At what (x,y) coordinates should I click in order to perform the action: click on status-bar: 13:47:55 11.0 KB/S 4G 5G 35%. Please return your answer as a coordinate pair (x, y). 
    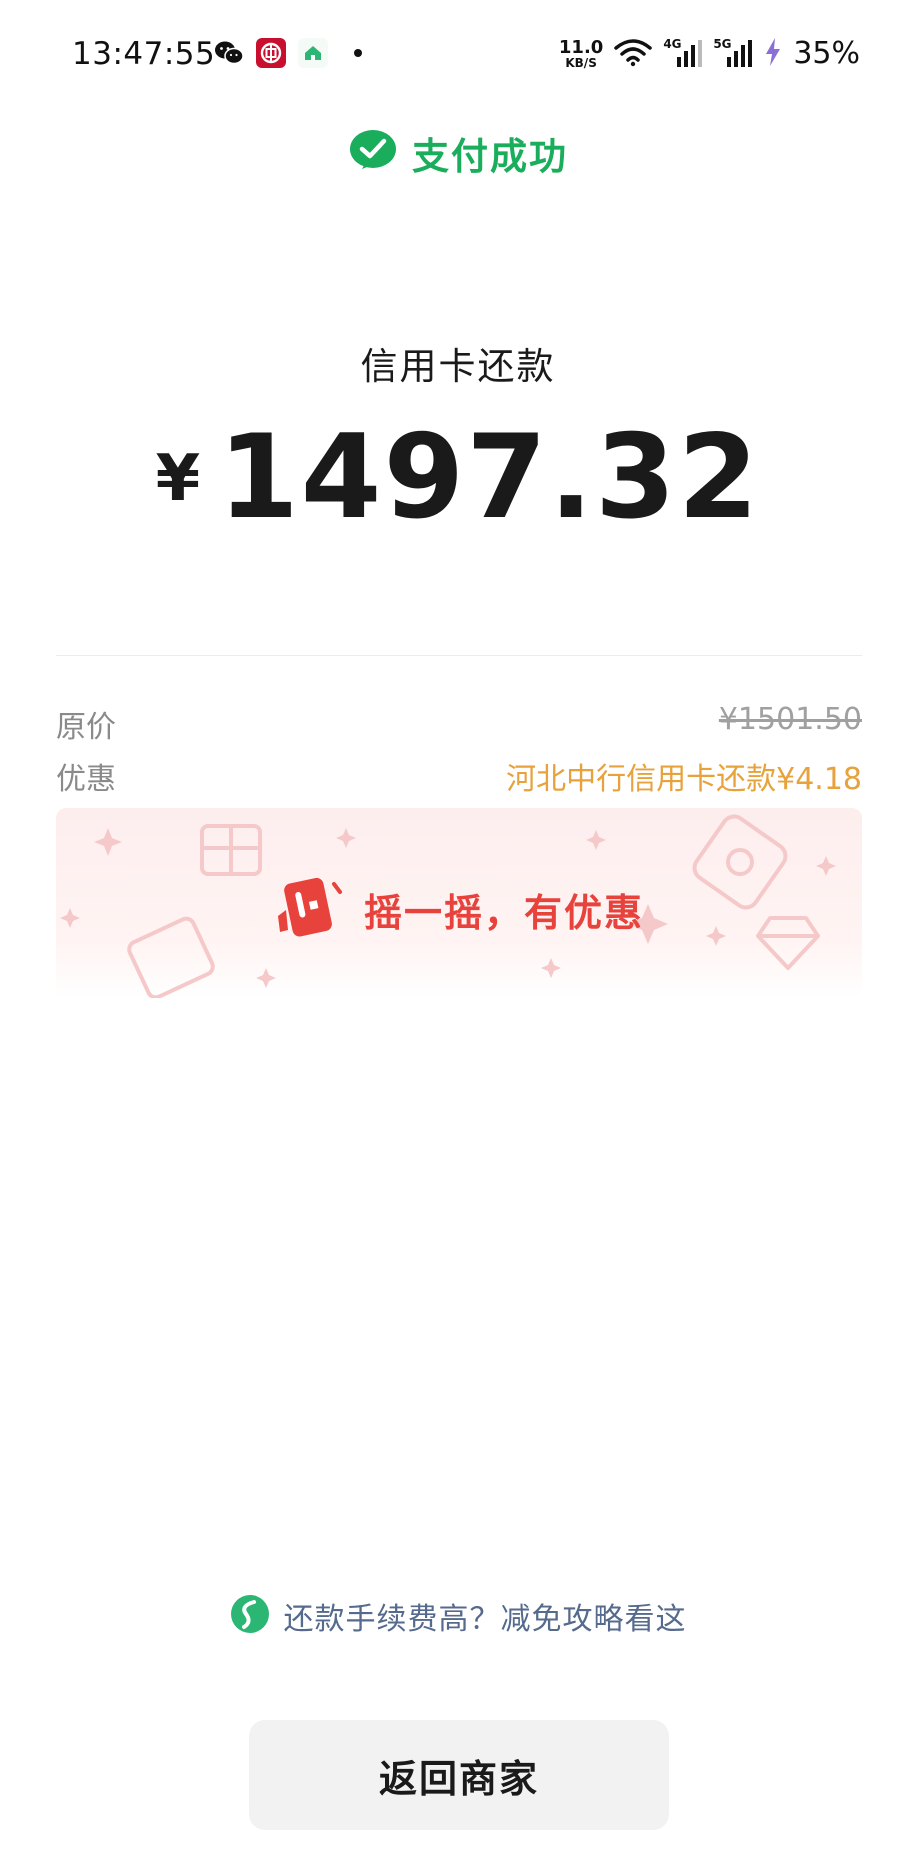
    Looking at the image, I should click on (458, 56).